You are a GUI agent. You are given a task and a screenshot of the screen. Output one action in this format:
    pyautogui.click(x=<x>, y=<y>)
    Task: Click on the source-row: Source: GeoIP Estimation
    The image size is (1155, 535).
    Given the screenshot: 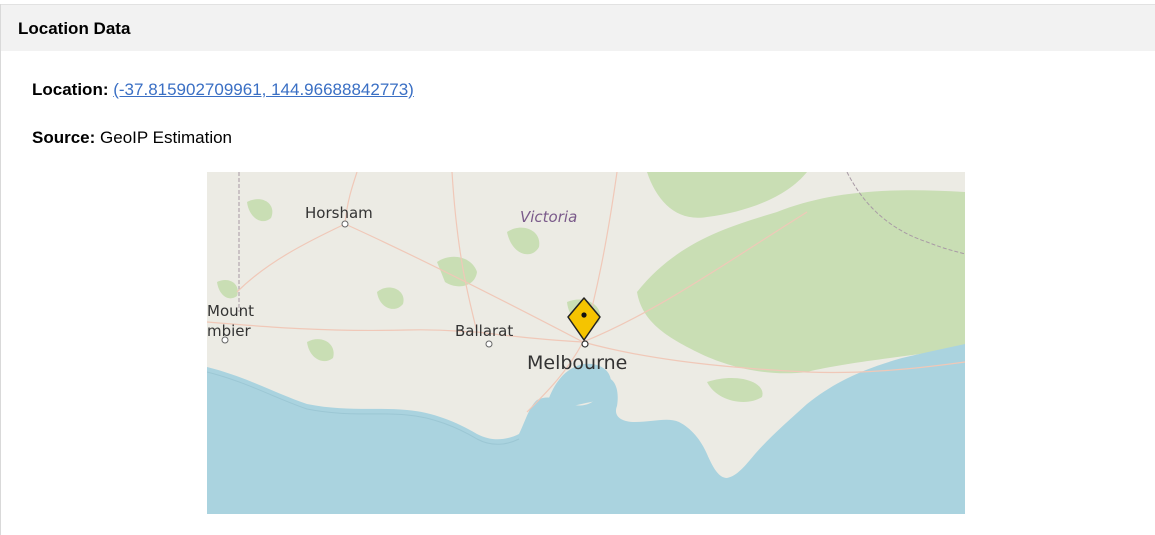 What is the action you would take?
    pyautogui.click(x=132, y=138)
    